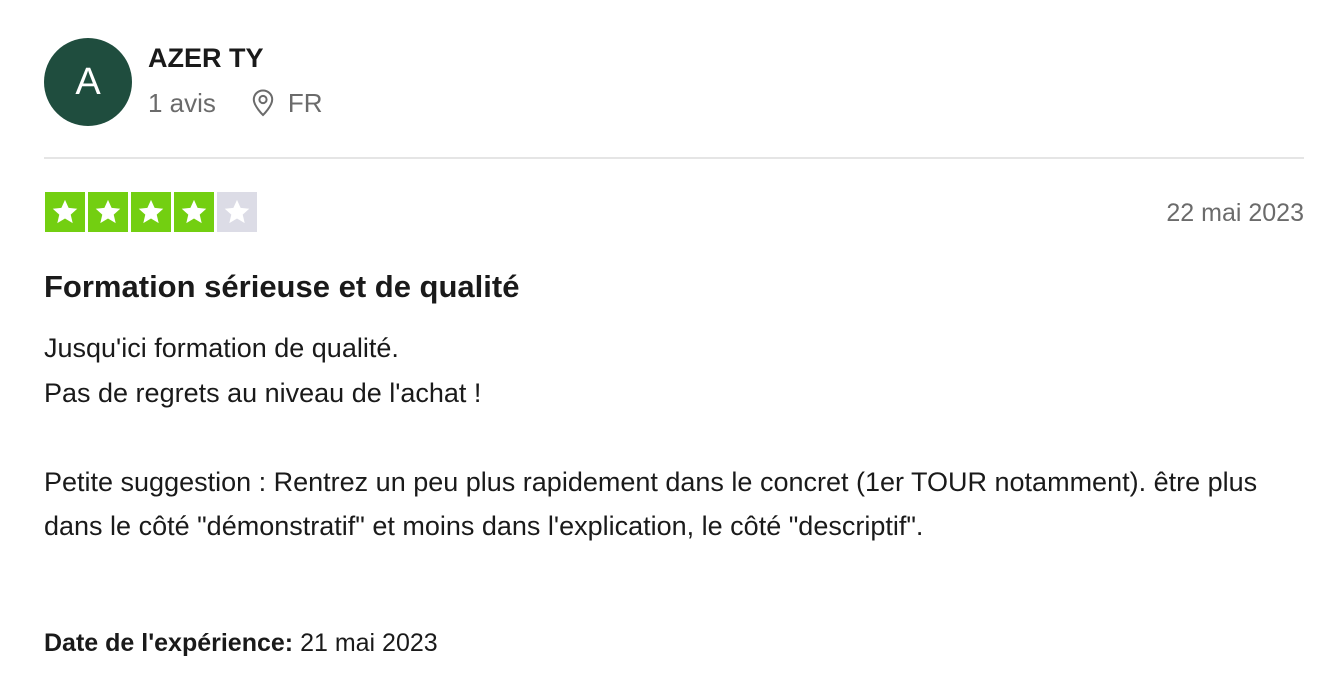 Image resolution: width=1340 pixels, height=684 pixels. What do you see at coordinates (263, 103) in the screenshot?
I see `location-pin-icon` at bounding box center [263, 103].